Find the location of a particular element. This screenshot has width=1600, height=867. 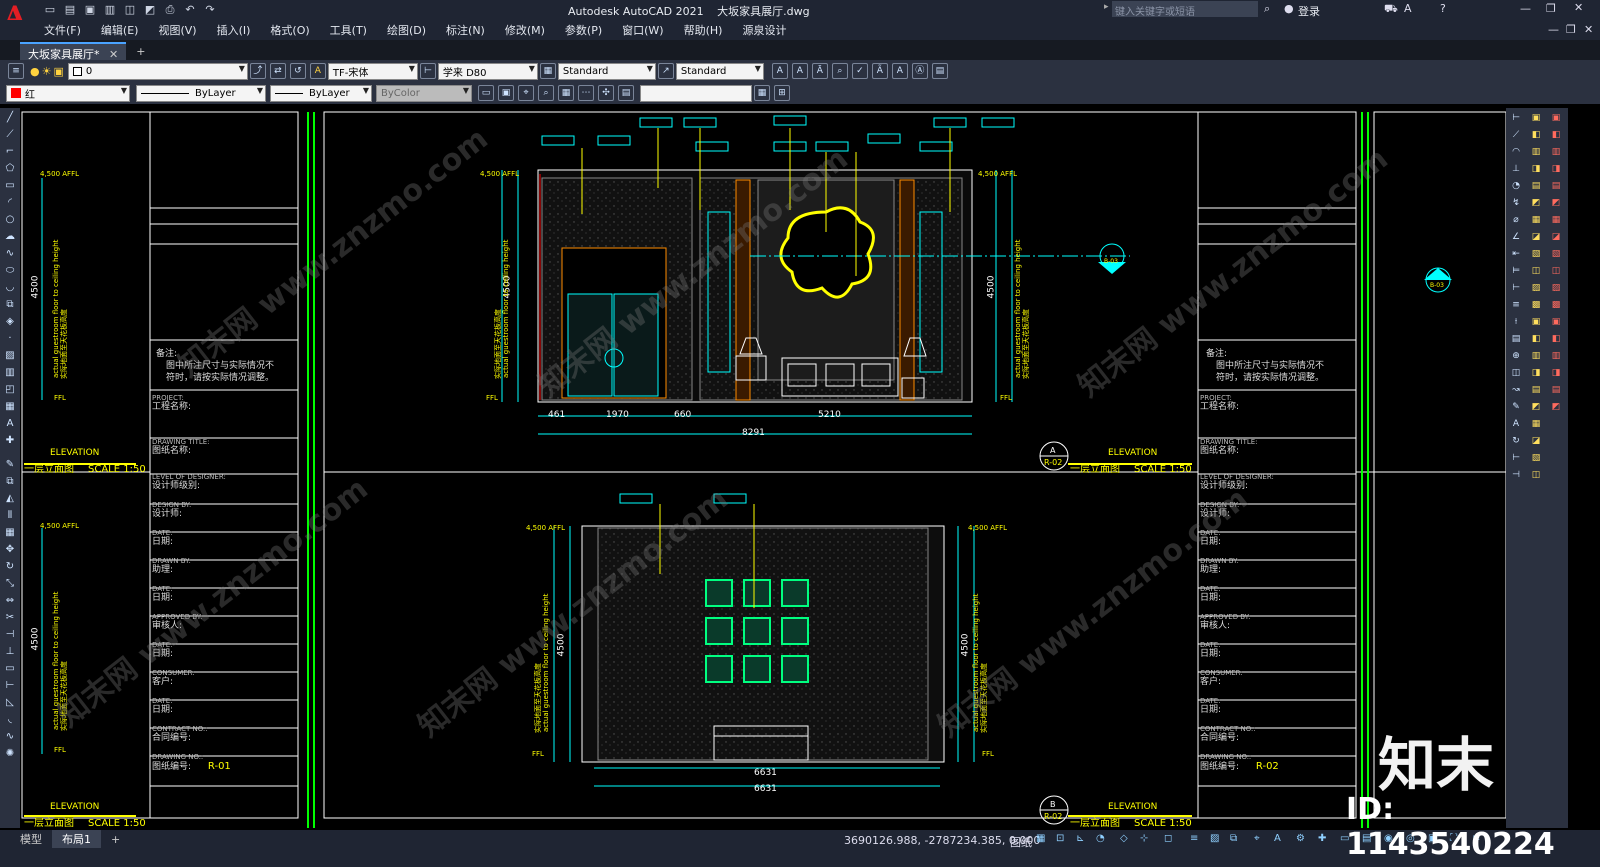

plugin-icon-21: ▧ is located at coordinates (1536, 458).